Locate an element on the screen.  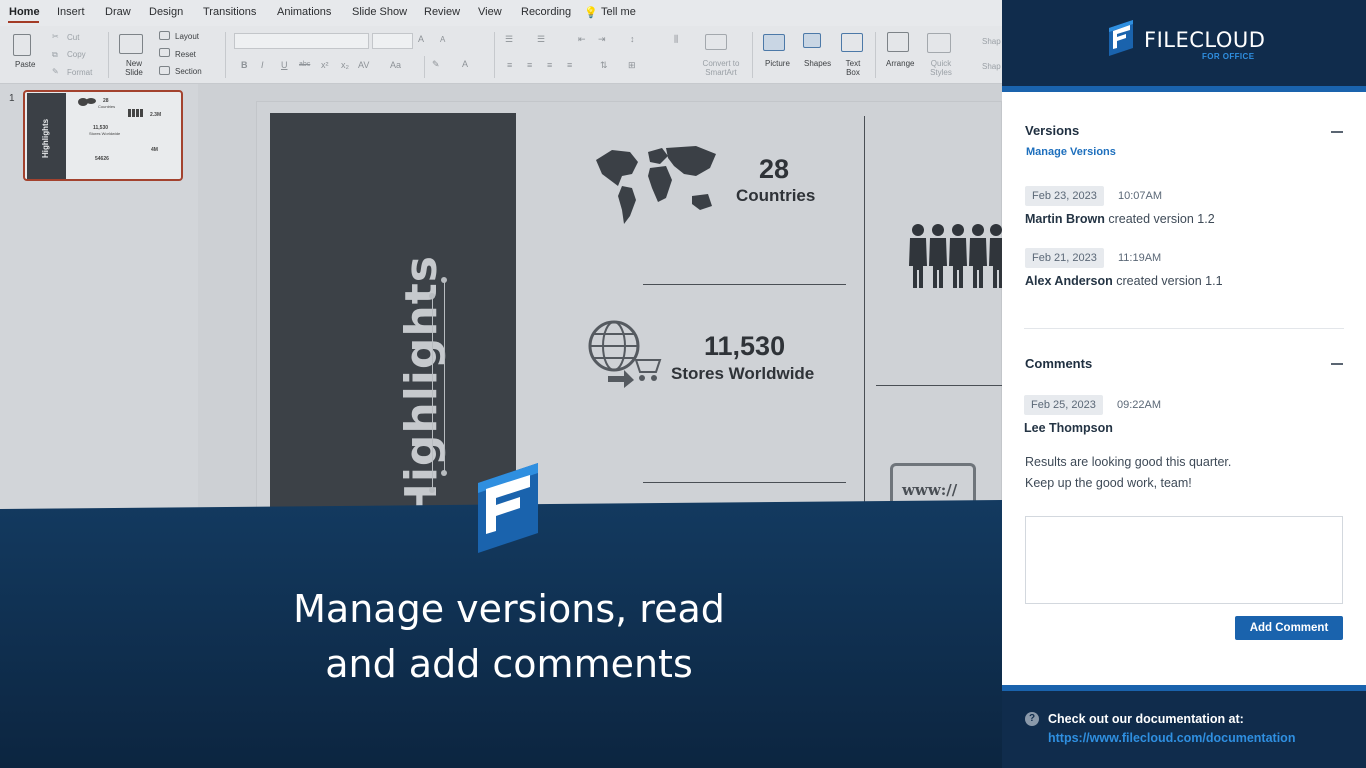
version-time: 10:07AM is located at coordinates (1140, 196).